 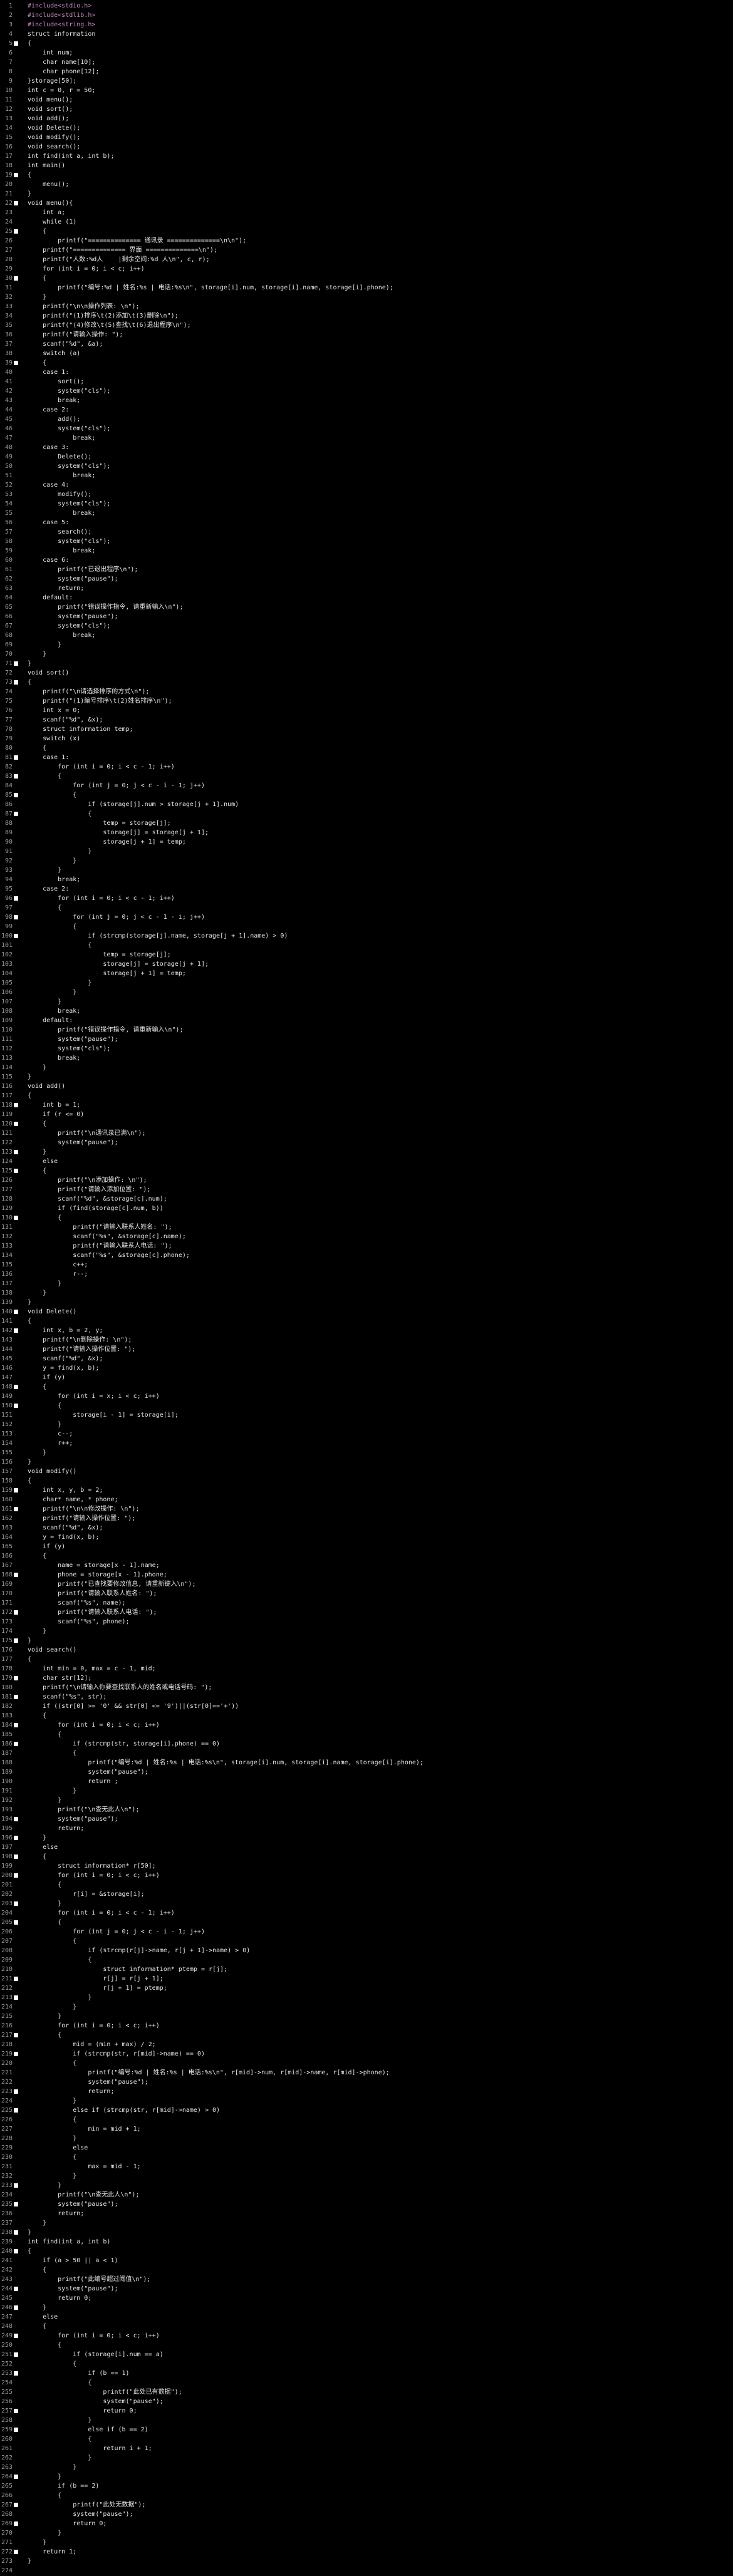 What do you see at coordinates (366, 861) in the screenshot?
I see `code-line: 92 }` at bounding box center [366, 861].